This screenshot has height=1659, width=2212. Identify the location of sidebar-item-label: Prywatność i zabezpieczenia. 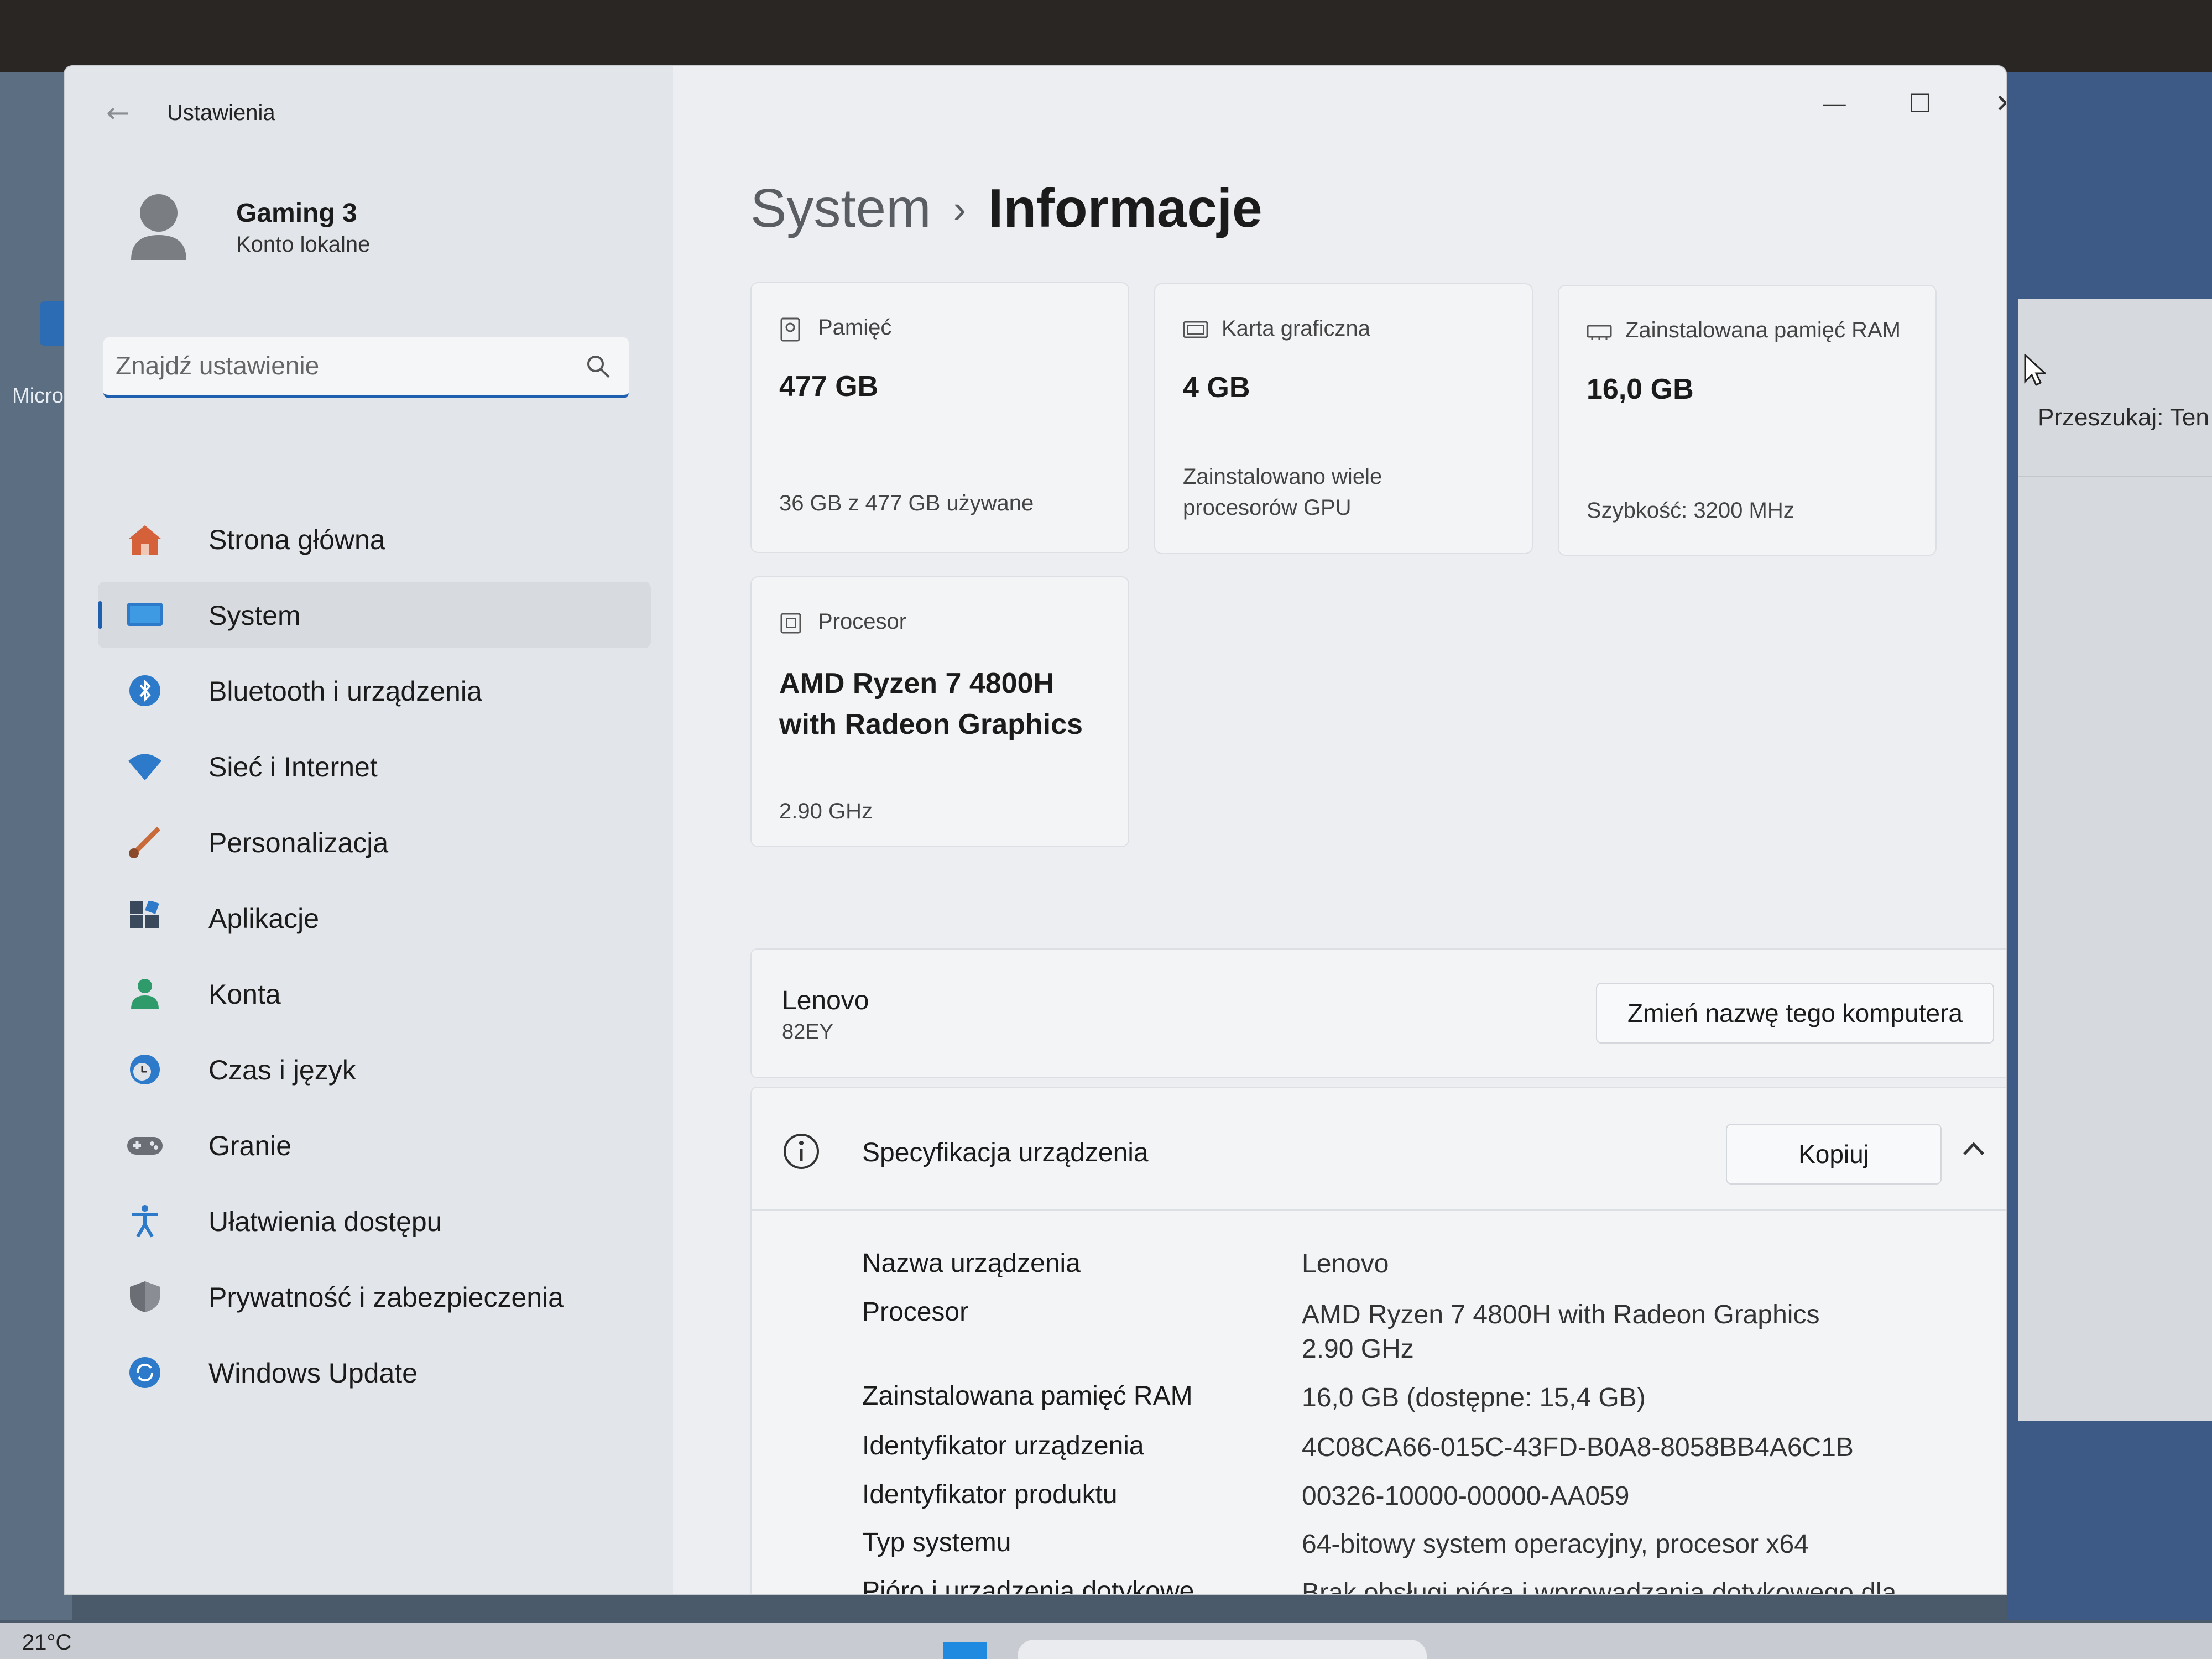
(386, 1297).